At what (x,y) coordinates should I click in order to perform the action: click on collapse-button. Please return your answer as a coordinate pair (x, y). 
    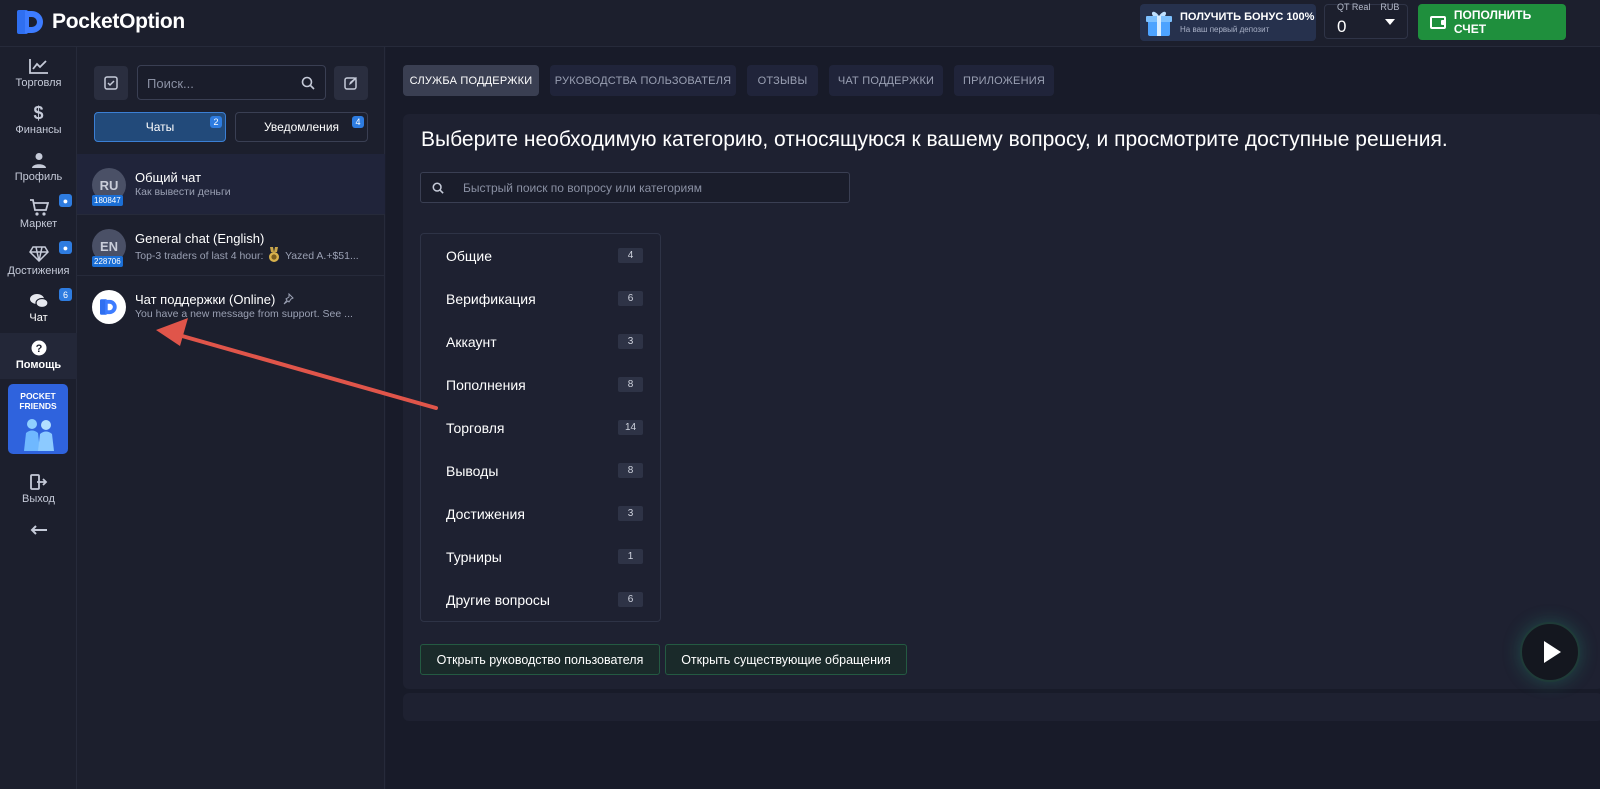
    Looking at the image, I should click on (38, 527).